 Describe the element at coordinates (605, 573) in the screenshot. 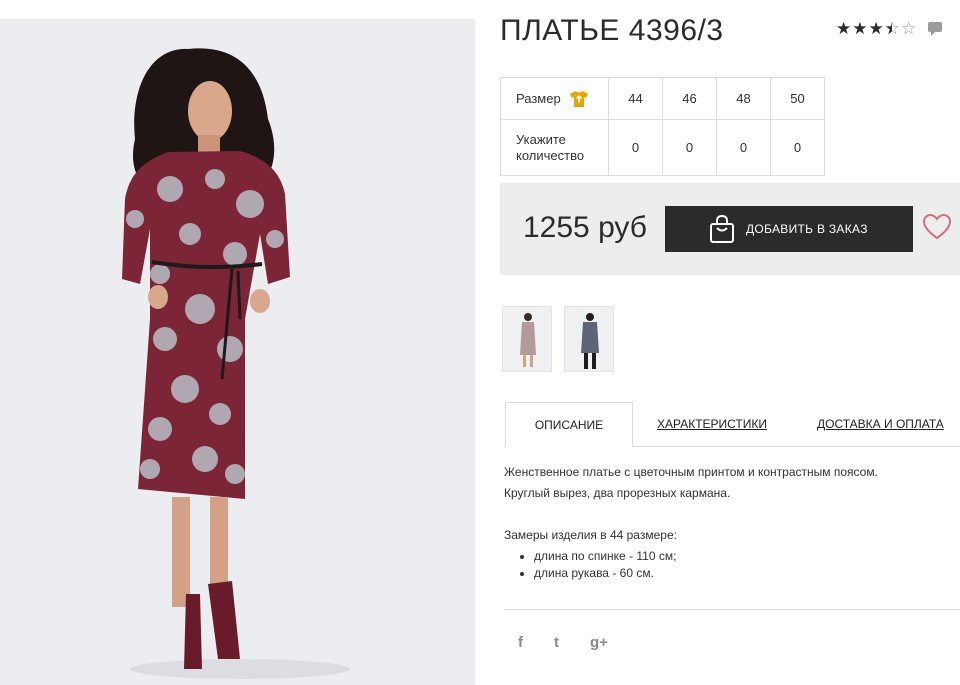

I see `measurement-item: длина рукава - 60 см.` at that location.